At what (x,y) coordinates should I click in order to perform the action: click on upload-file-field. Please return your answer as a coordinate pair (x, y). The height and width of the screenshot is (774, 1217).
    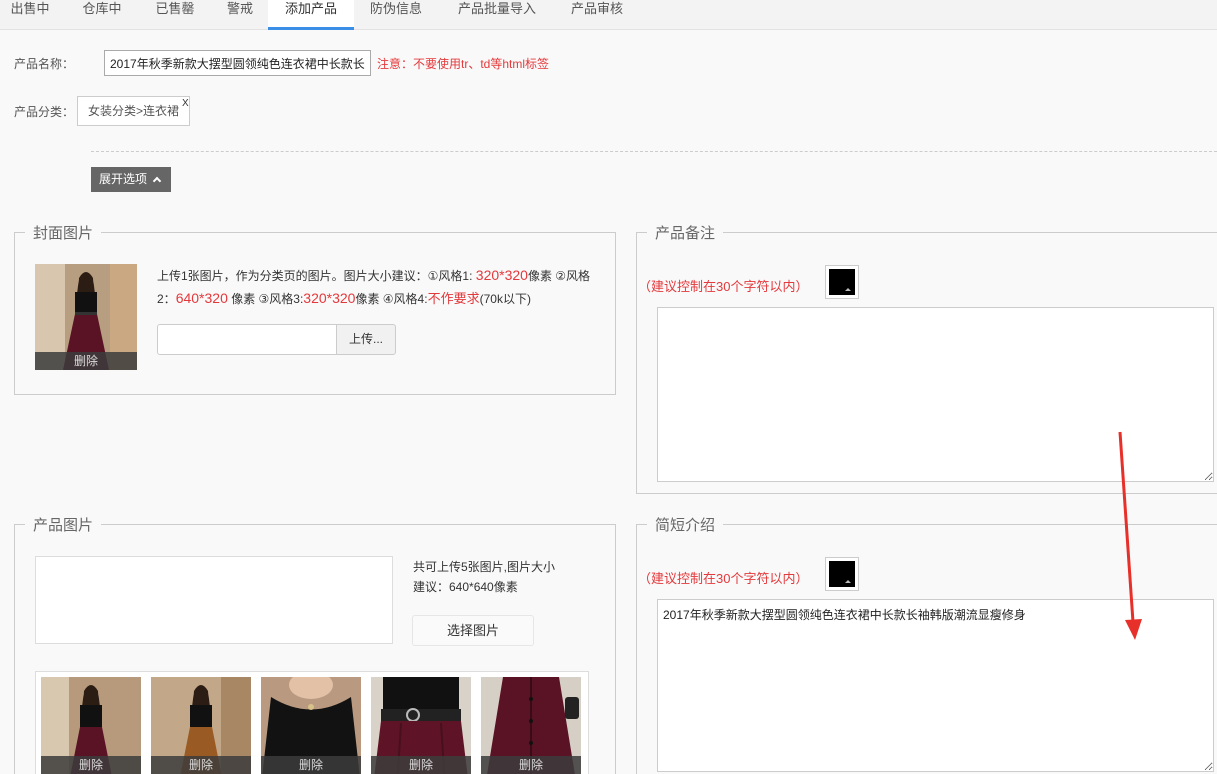
    Looking at the image, I should click on (247, 339).